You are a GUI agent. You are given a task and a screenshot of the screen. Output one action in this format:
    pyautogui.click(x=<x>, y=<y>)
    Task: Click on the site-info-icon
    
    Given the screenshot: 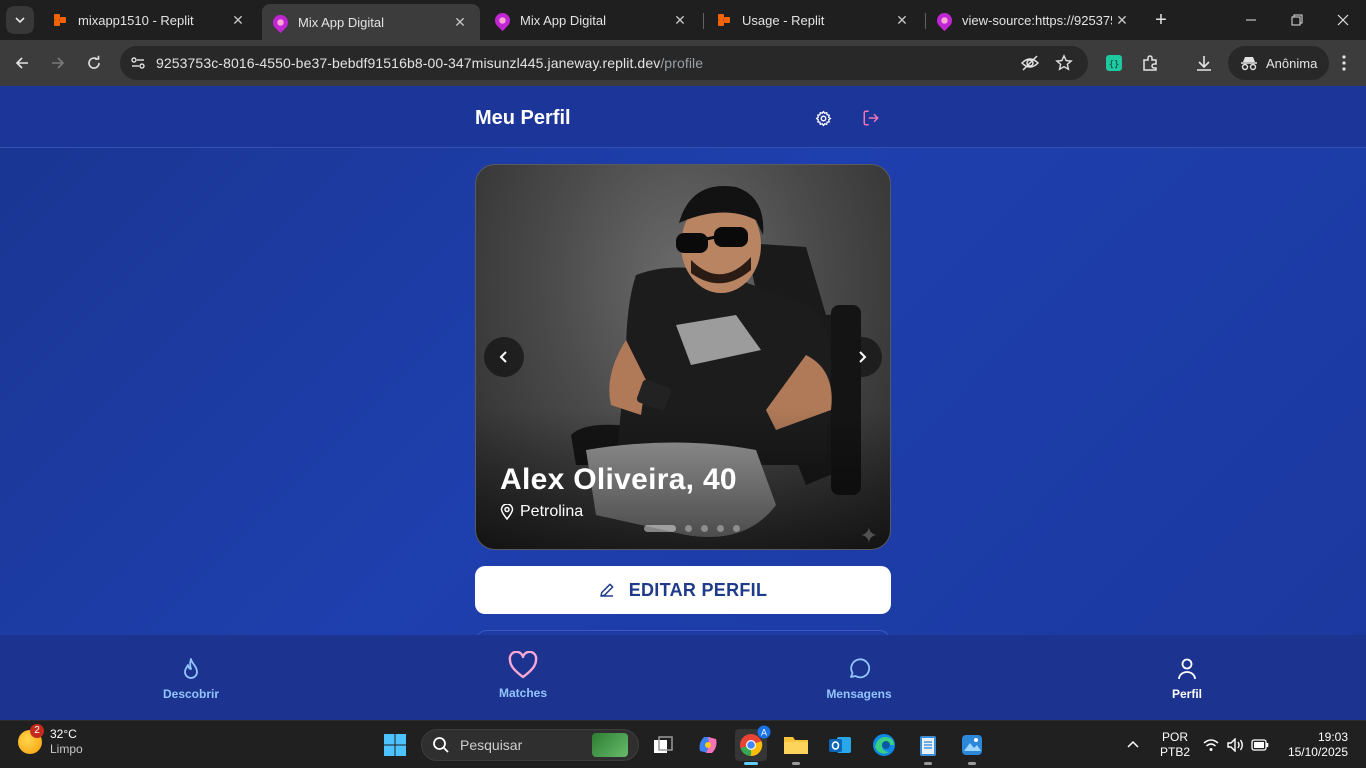 What is the action you would take?
    pyautogui.click(x=138, y=63)
    